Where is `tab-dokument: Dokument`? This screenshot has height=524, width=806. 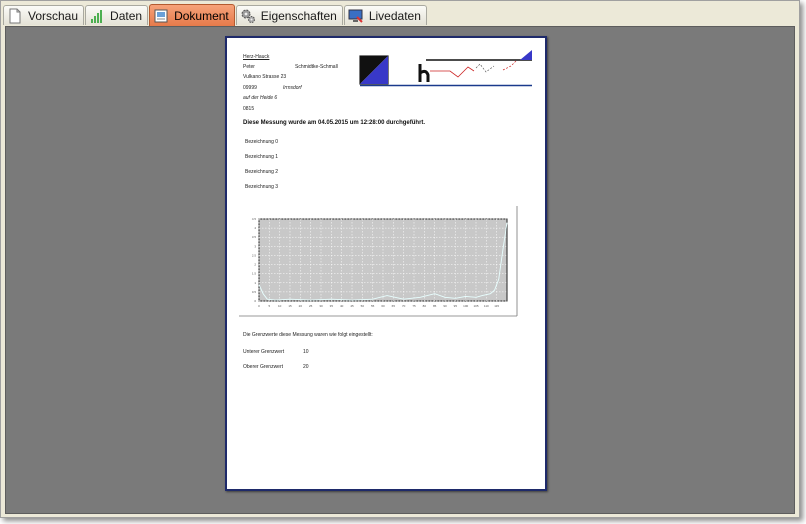
tab-dokument: Dokument is located at coordinates (192, 15).